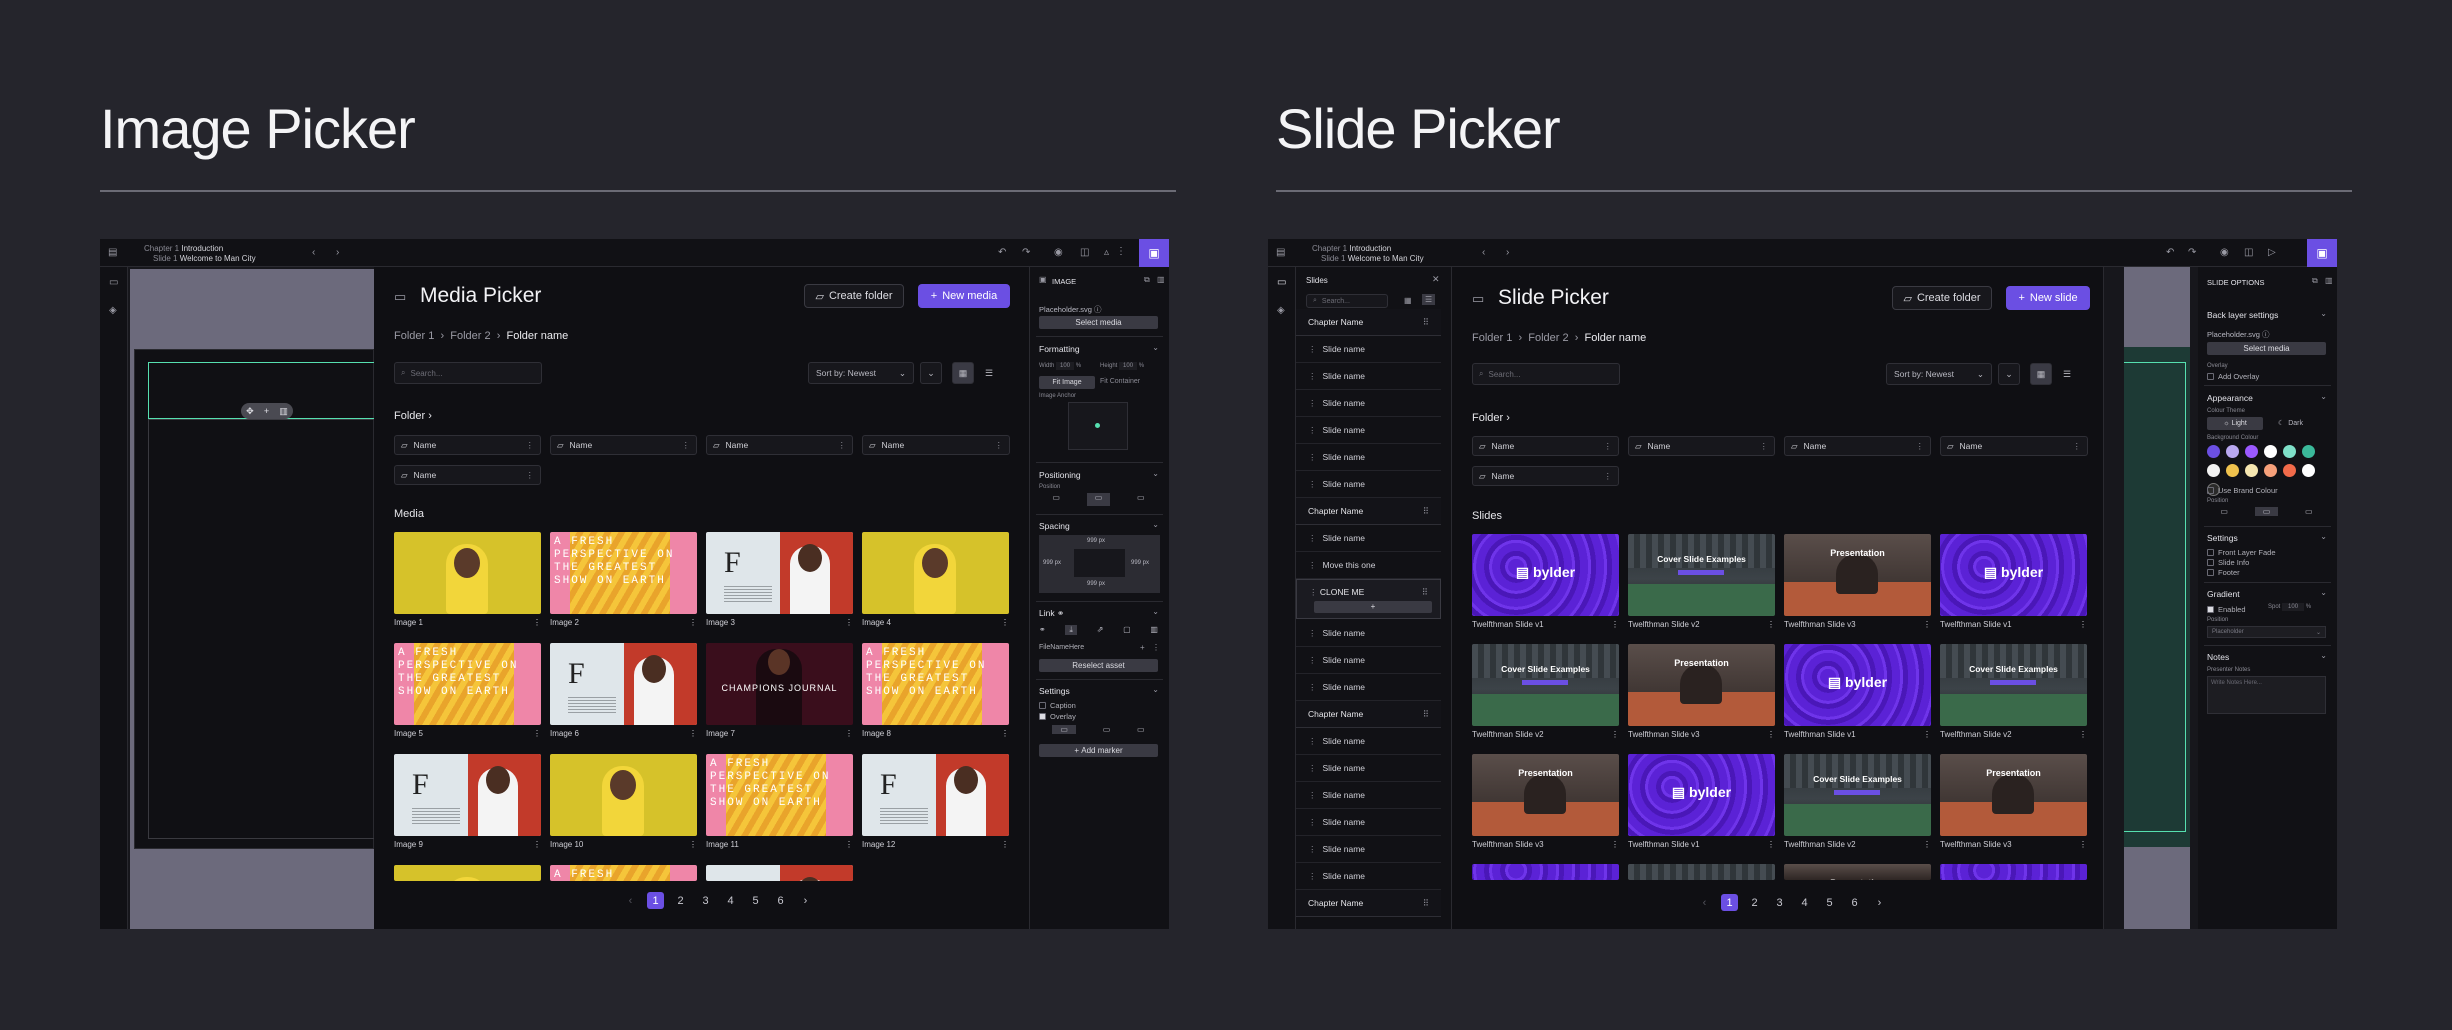 The image size is (2452, 1030). What do you see at coordinates (1098, 665) in the screenshot?
I see `reselect-asset-button: Reselect asset` at bounding box center [1098, 665].